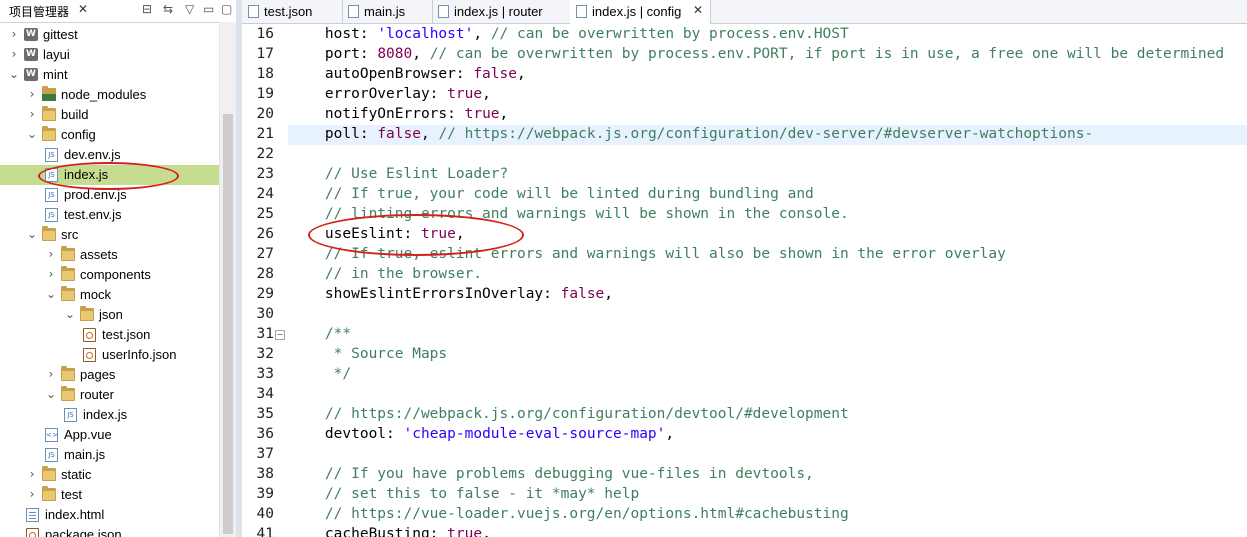 The width and height of the screenshot is (1247, 537). Describe the element at coordinates (501, 11) in the screenshot. I see `editor-tab: index.js | router` at that location.